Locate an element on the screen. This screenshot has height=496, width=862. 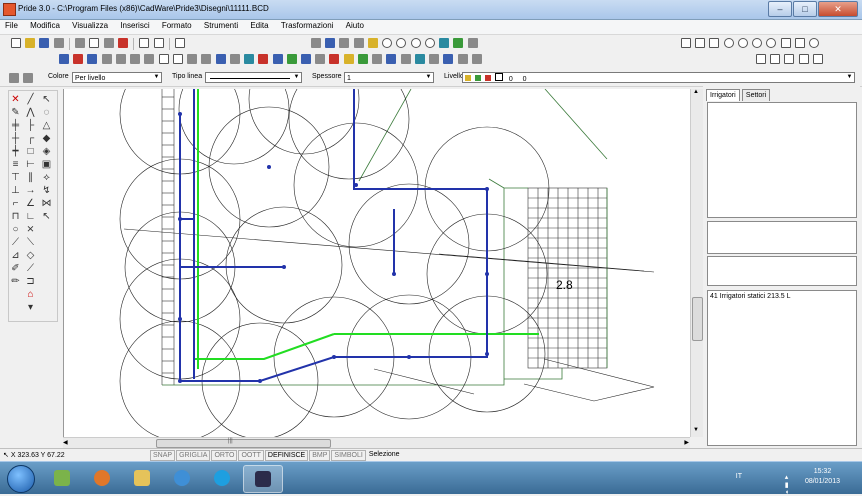
scroll-left-icon: ◀ is located at coordinates (65, 442).